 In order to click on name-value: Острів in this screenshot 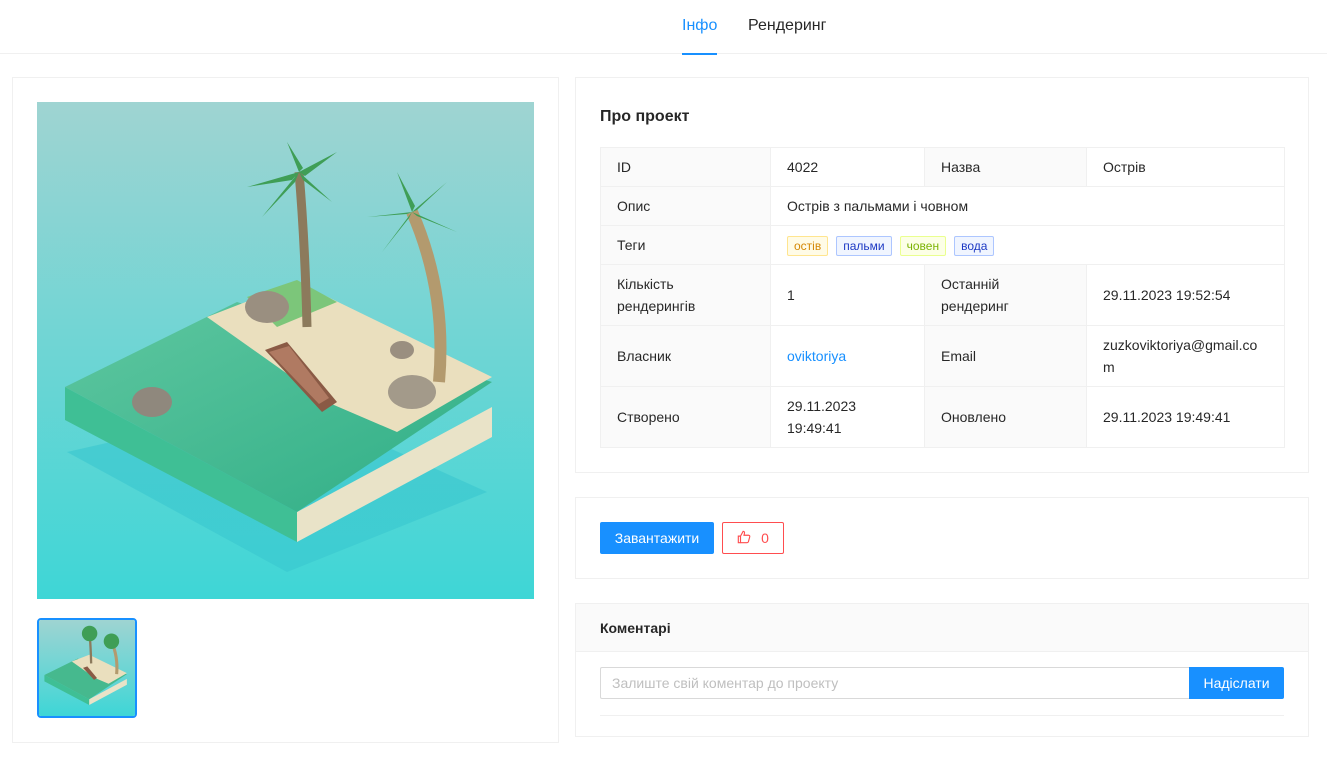, I will do `click(1185, 167)`.